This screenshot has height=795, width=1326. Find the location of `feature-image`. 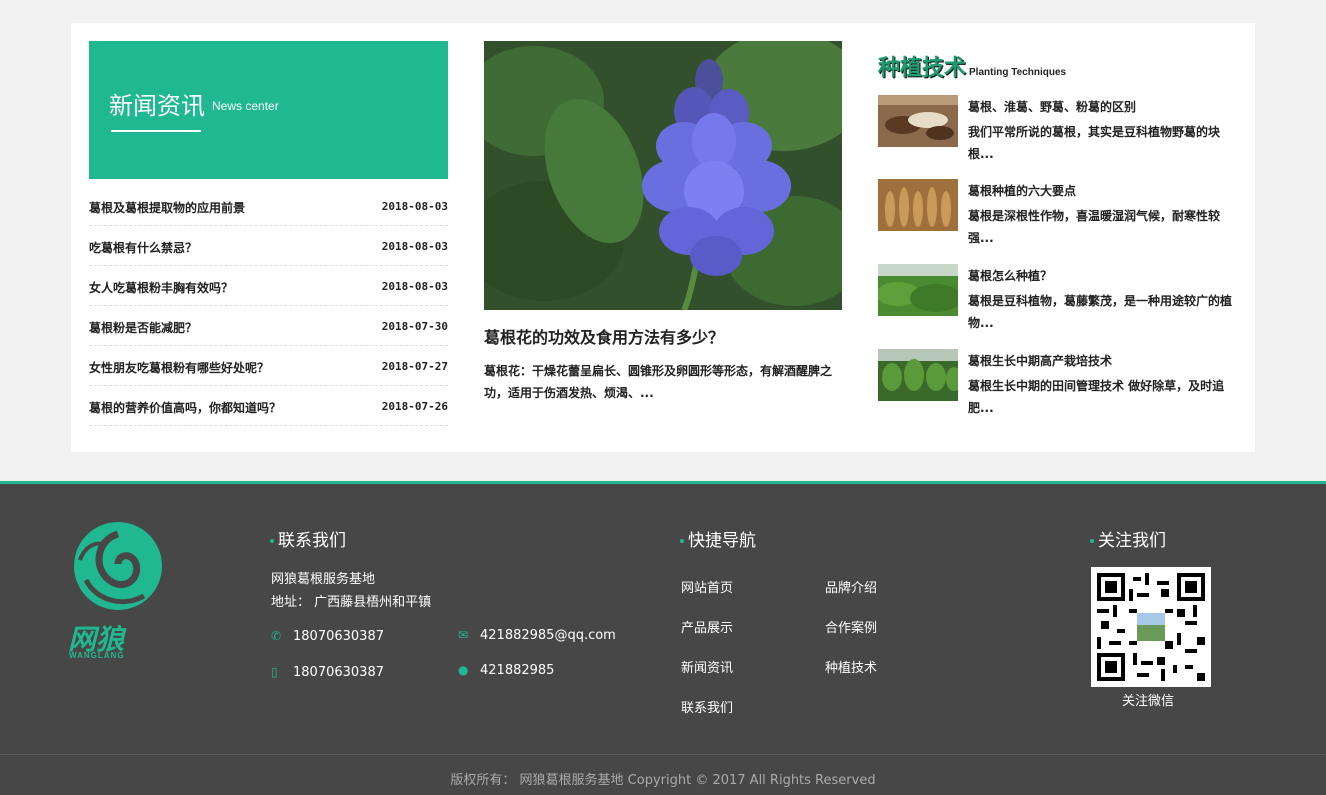

feature-image is located at coordinates (663, 175).